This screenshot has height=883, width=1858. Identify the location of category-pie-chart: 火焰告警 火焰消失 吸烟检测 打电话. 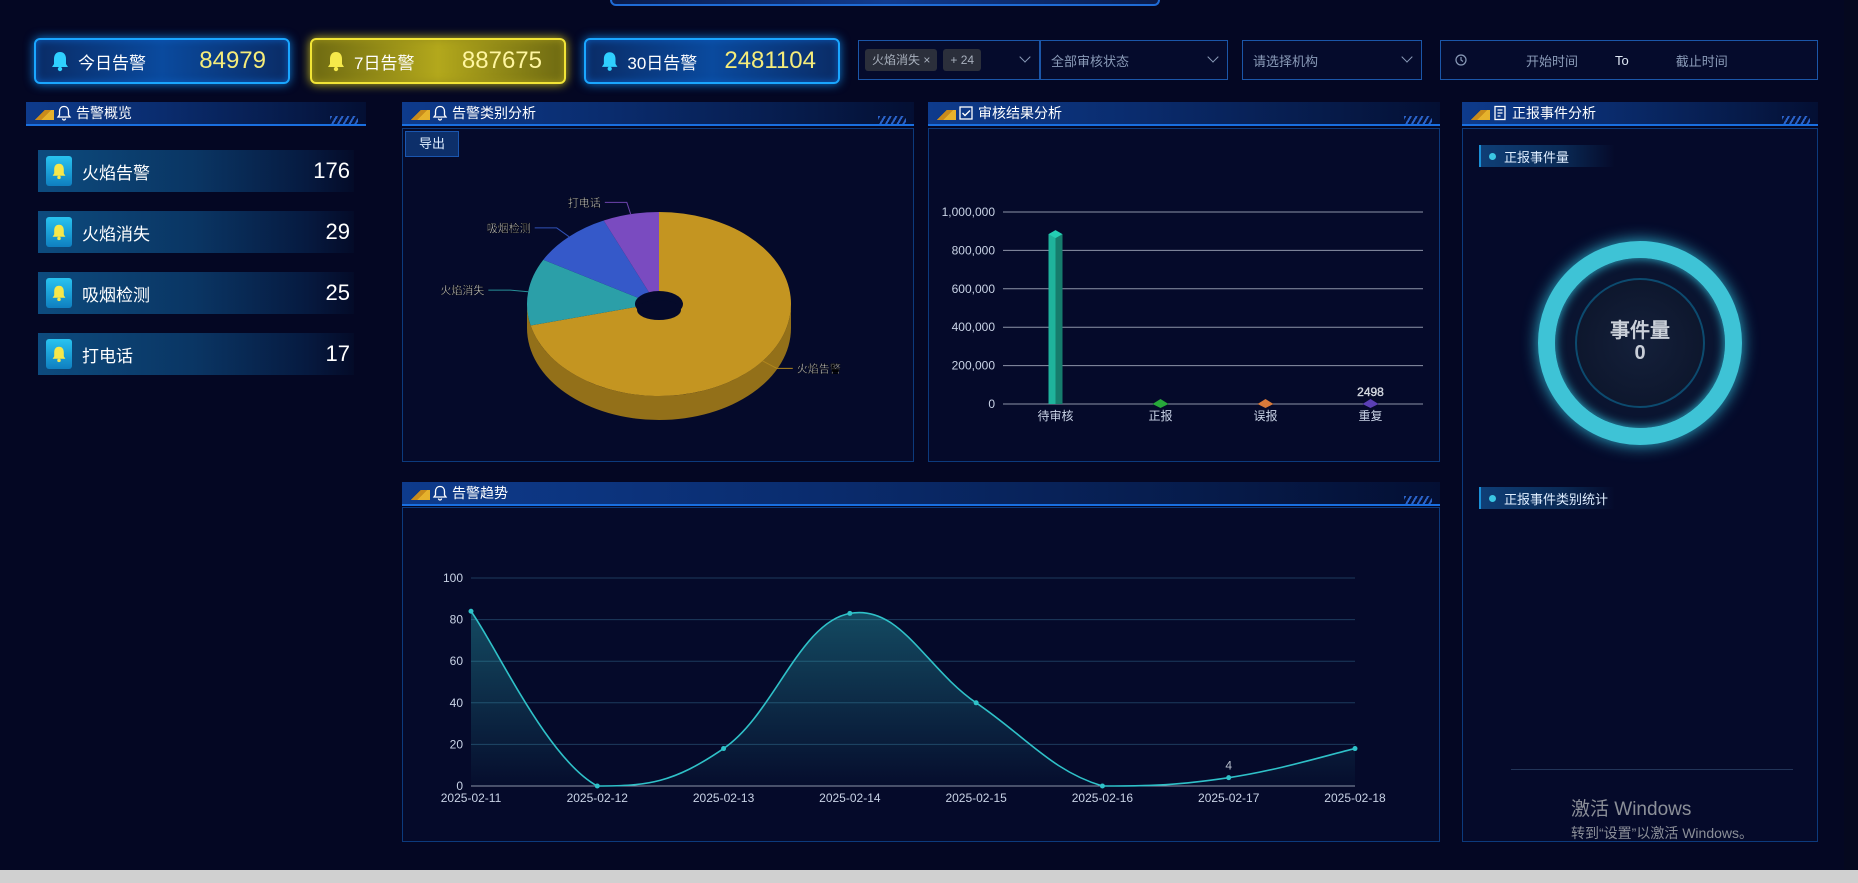
(640, 307).